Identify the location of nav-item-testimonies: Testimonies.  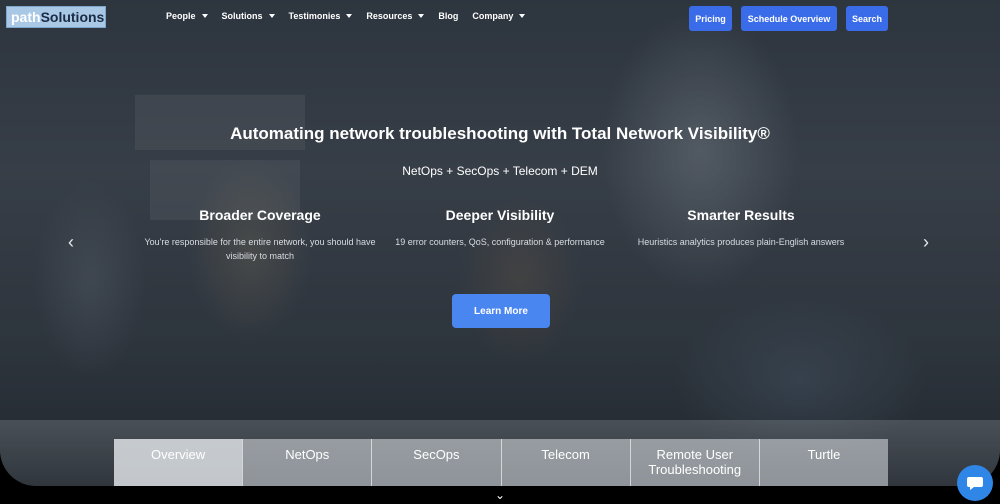
(321, 16).